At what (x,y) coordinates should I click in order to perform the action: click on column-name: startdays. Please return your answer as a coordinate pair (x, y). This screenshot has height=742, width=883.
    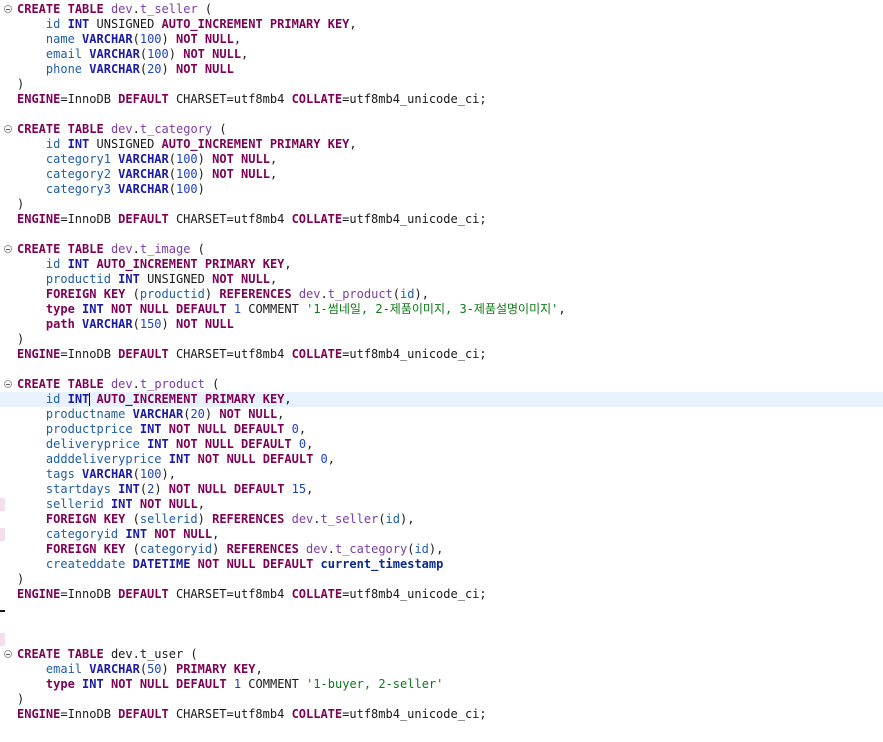
    Looking at the image, I should click on (78, 489).